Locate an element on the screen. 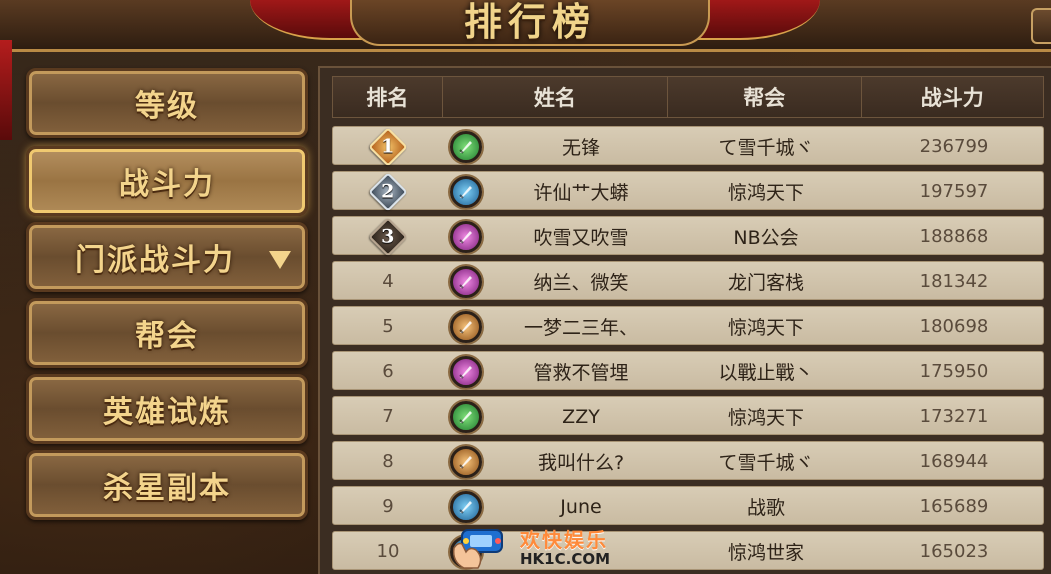 The width and height of the screenshot is (1051, 574). rank-cell: 9 is located at coordinates (388, 506).